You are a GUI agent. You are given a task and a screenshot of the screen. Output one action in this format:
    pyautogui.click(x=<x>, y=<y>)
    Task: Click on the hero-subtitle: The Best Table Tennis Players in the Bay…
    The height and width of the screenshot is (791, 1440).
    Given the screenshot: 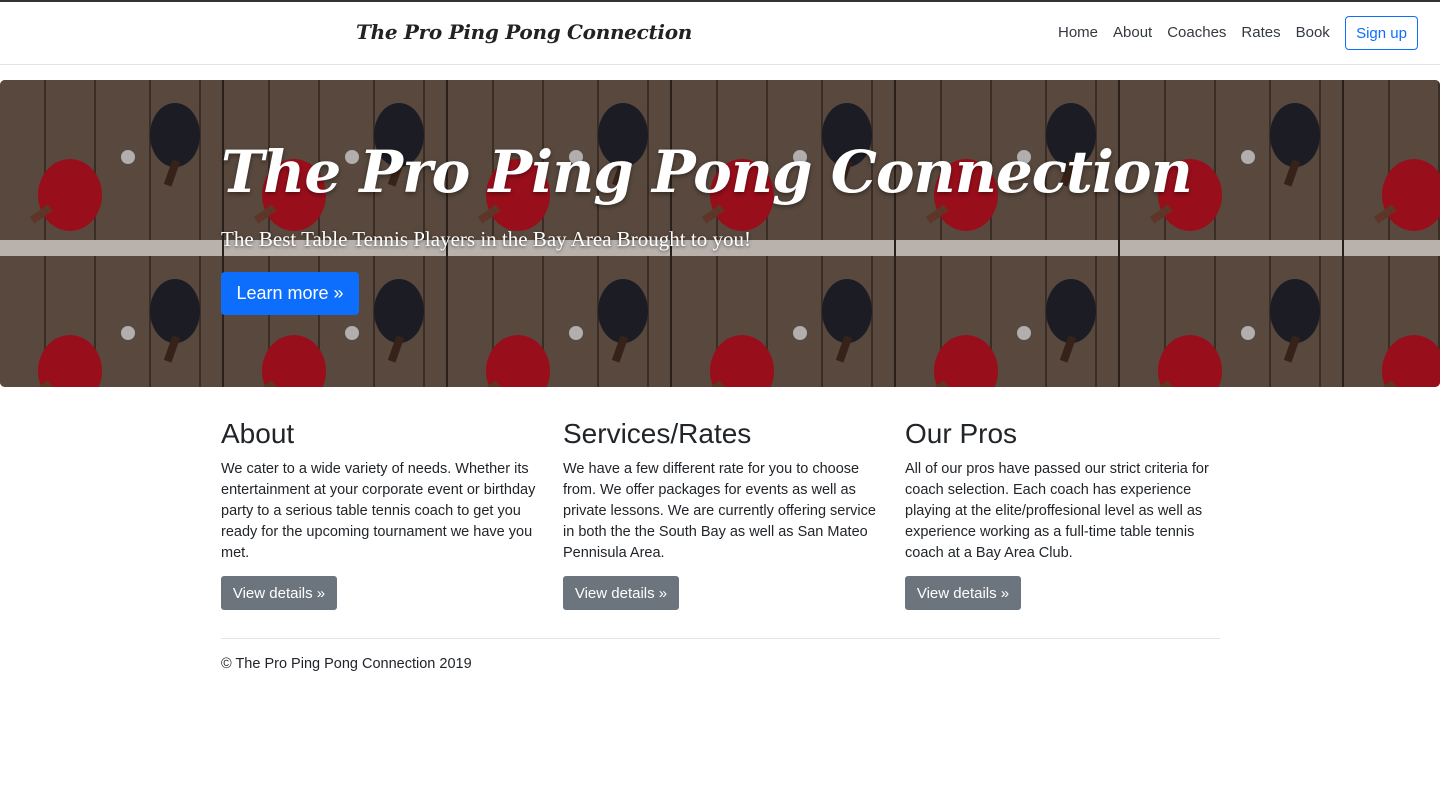 What is the action you would take?
    pyautogui.click(x=486, y=239)
    